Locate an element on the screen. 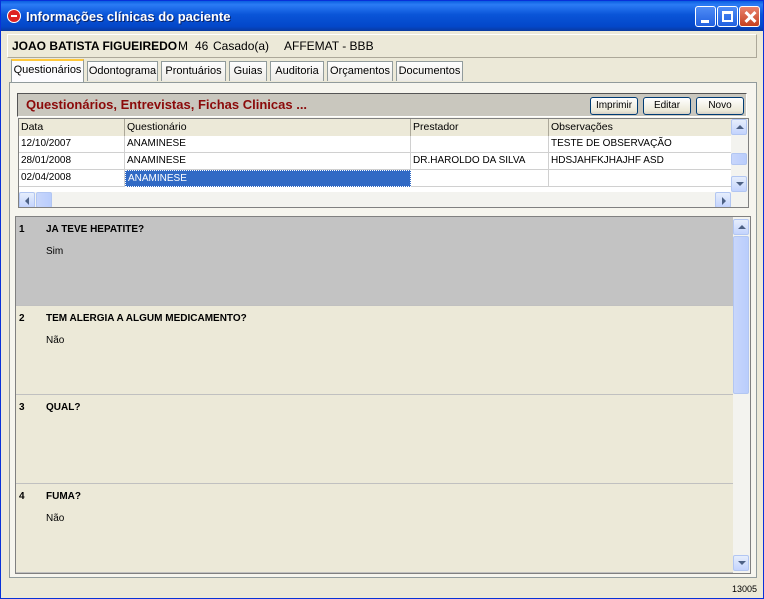 This screenshot has height=599, width=764. question-item: 1 JA TEVE HEPATITE? Sim is located at coordinates (376, 261).